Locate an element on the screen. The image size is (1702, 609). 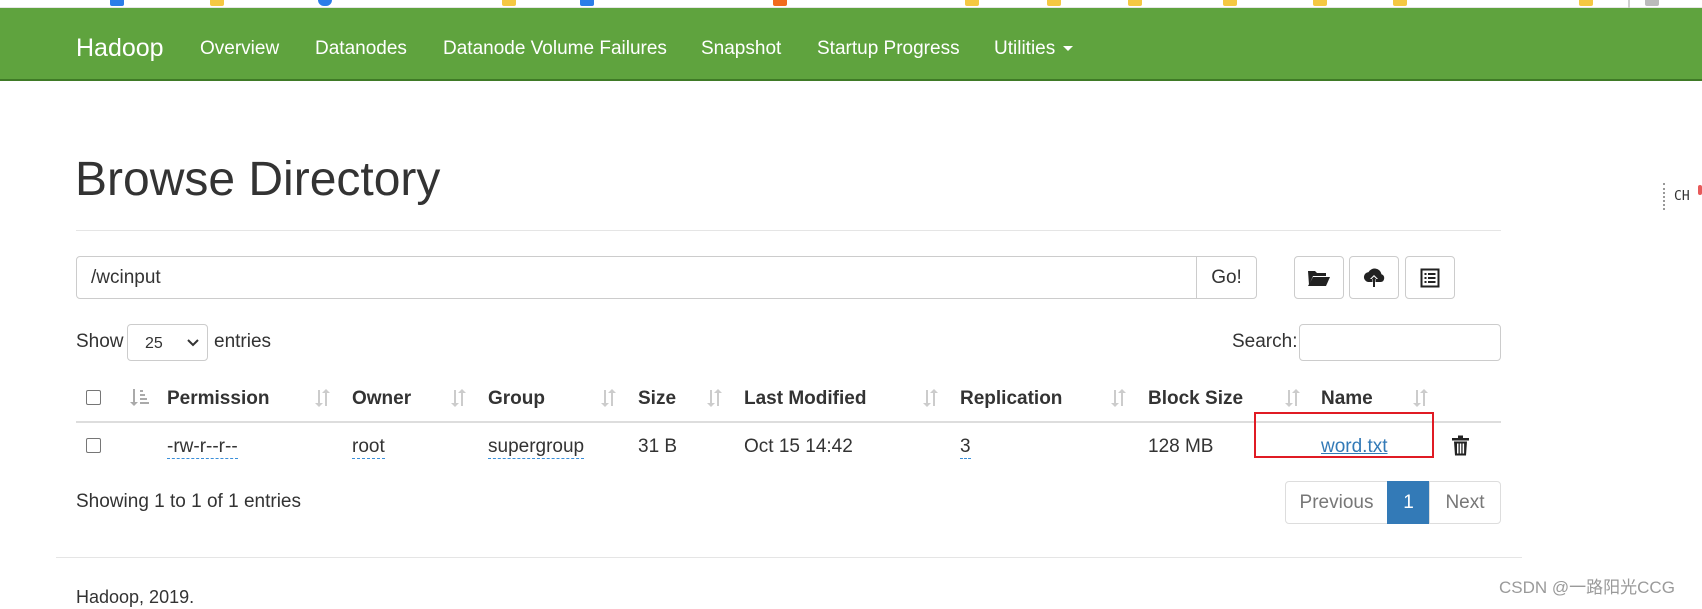
title-divider is located at coordinates (788, 230).